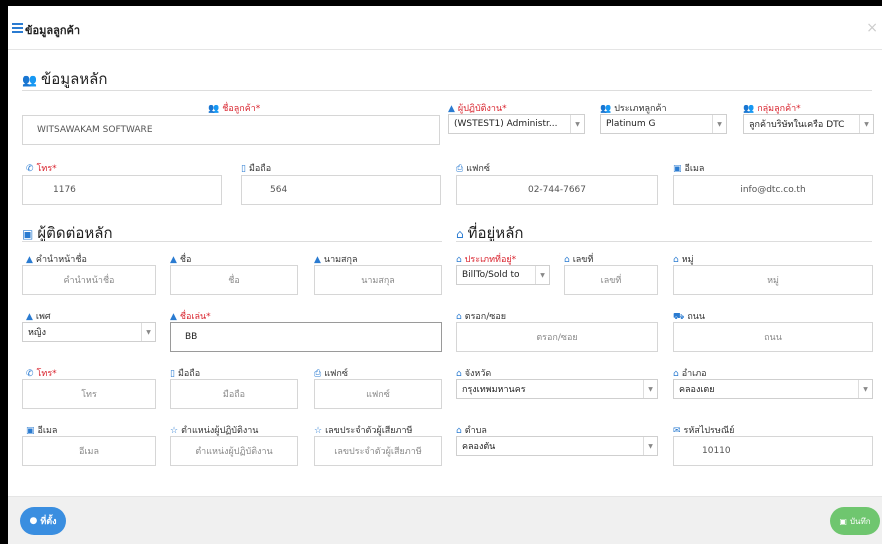 The image size is (882, 544). Describe the element at coordinates (445, 28) in the screenshot. I see `modal-header: ข้อมูลลูกค้า ×` at that location.